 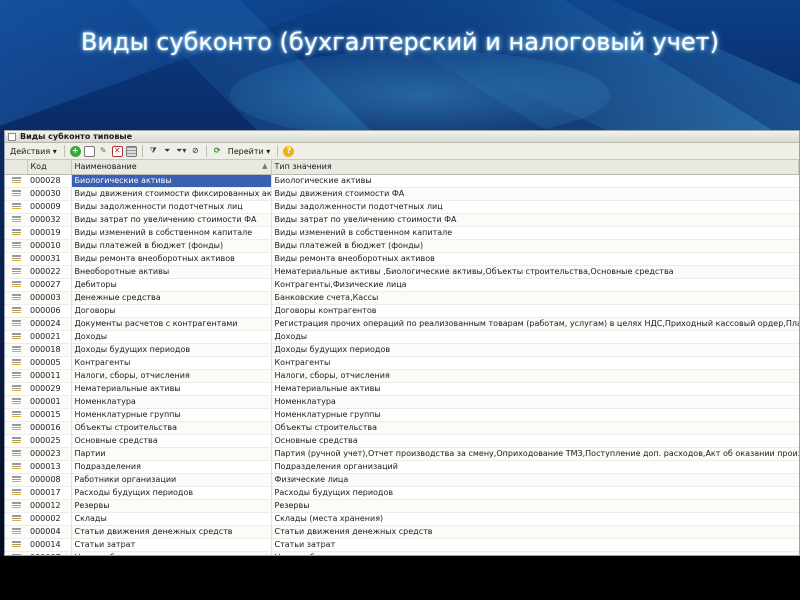 What do you see at coordinates (535, 415) in the screenshot?
I see `cell-type: Номенклатурные группы` at bounding box center [535, 415].